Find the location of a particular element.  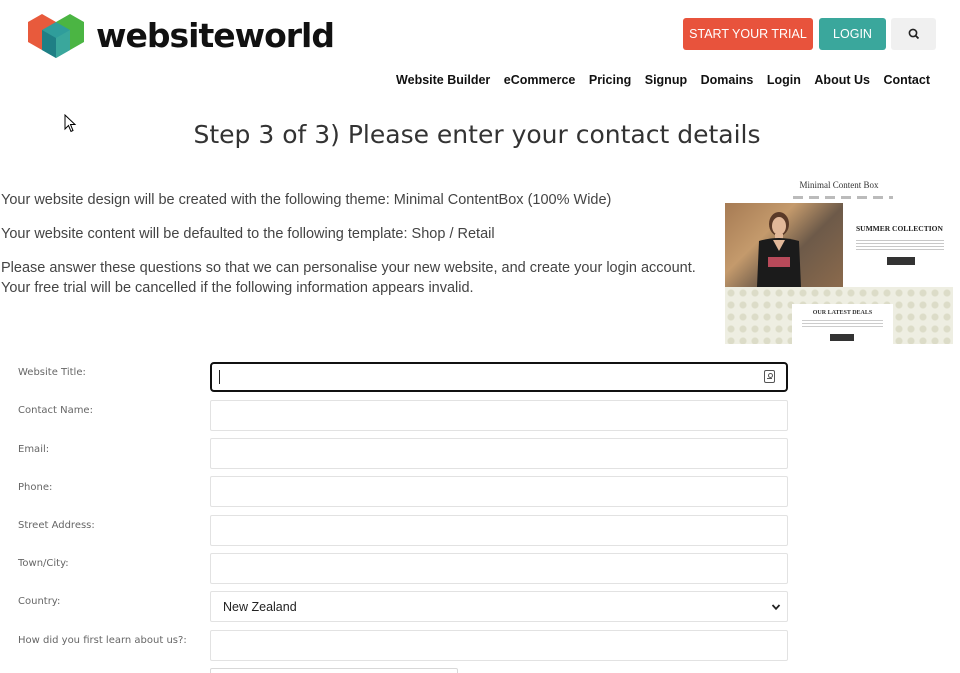

preview-hero-text is located at coordinates (900, 246).